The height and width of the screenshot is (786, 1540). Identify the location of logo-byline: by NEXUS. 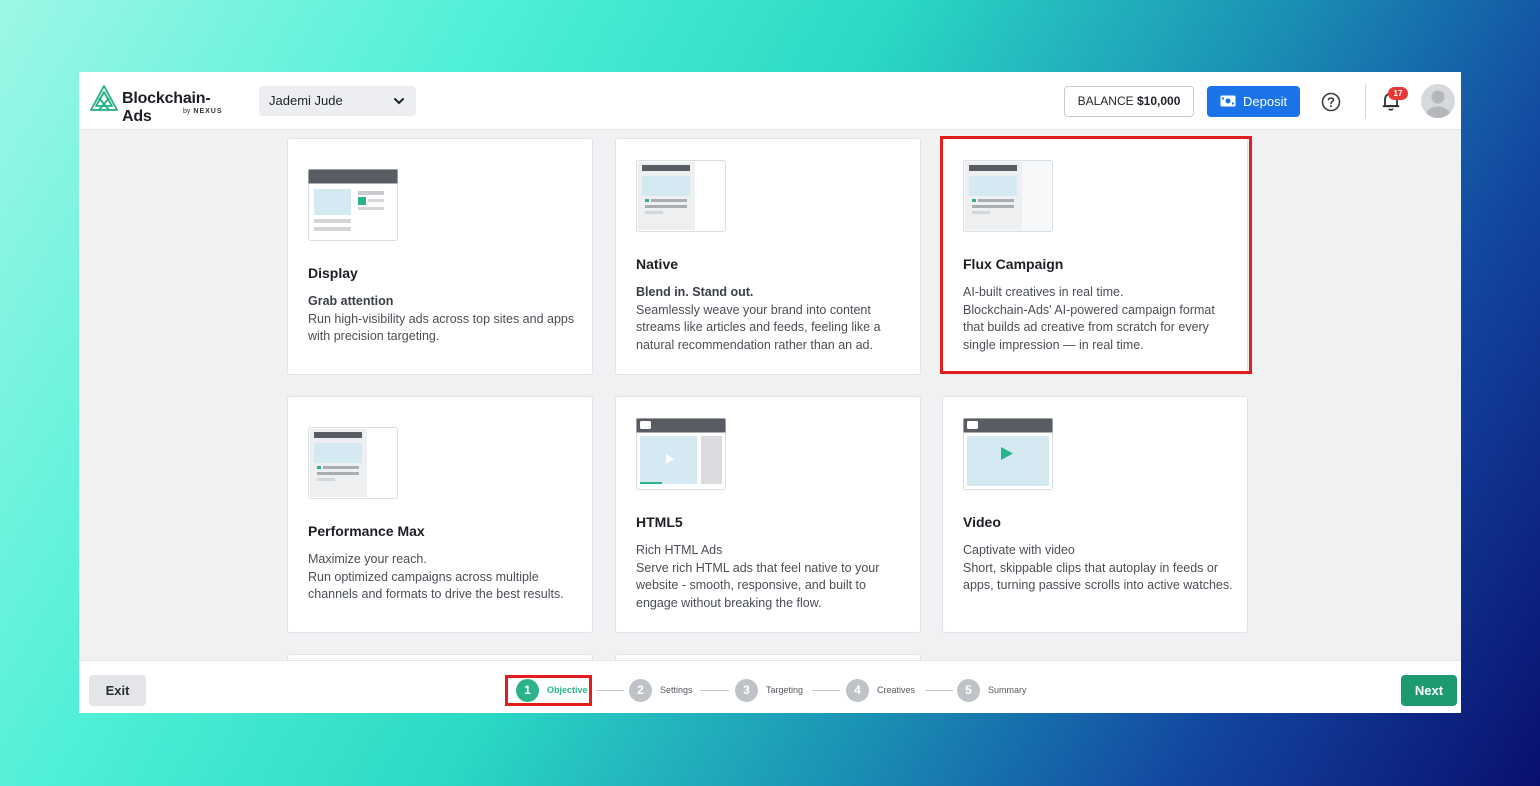
(203, 111).